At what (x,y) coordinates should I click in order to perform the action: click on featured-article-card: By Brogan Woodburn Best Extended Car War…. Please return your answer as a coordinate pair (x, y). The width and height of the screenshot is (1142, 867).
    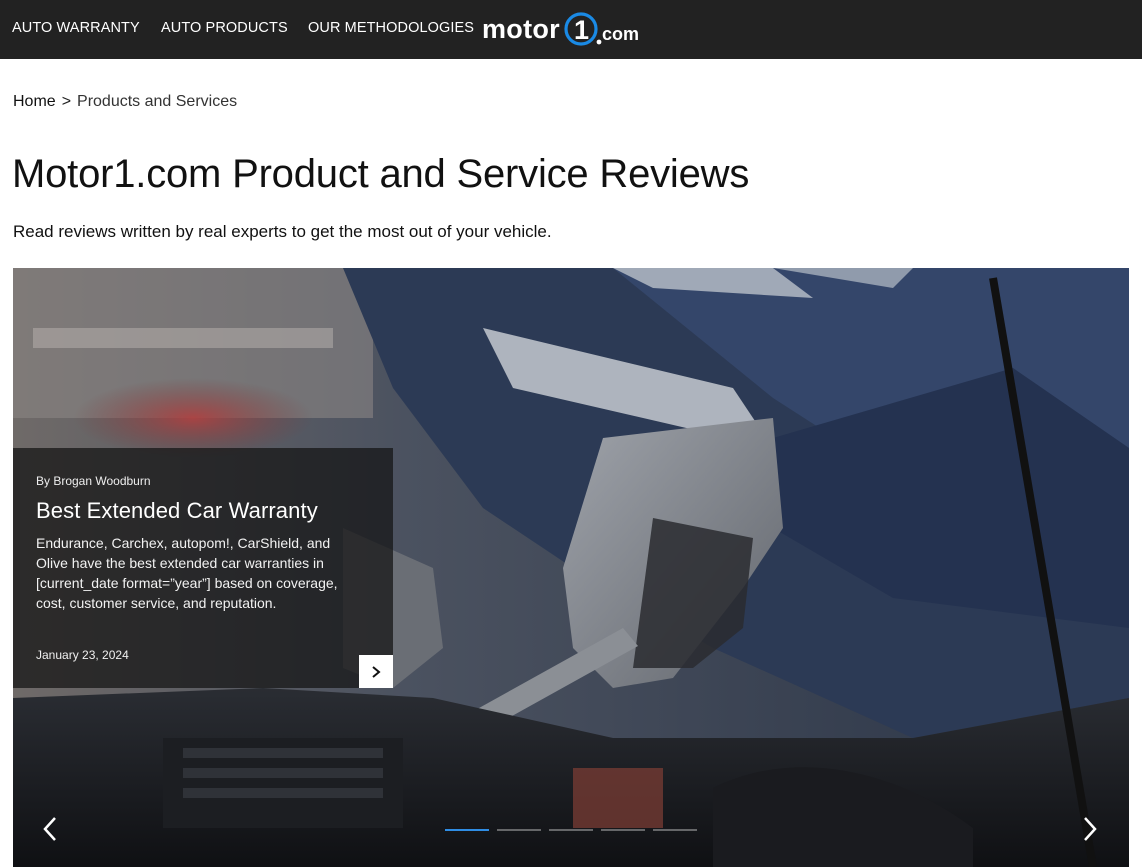
    Looking at the image, I should click on (203, 568).